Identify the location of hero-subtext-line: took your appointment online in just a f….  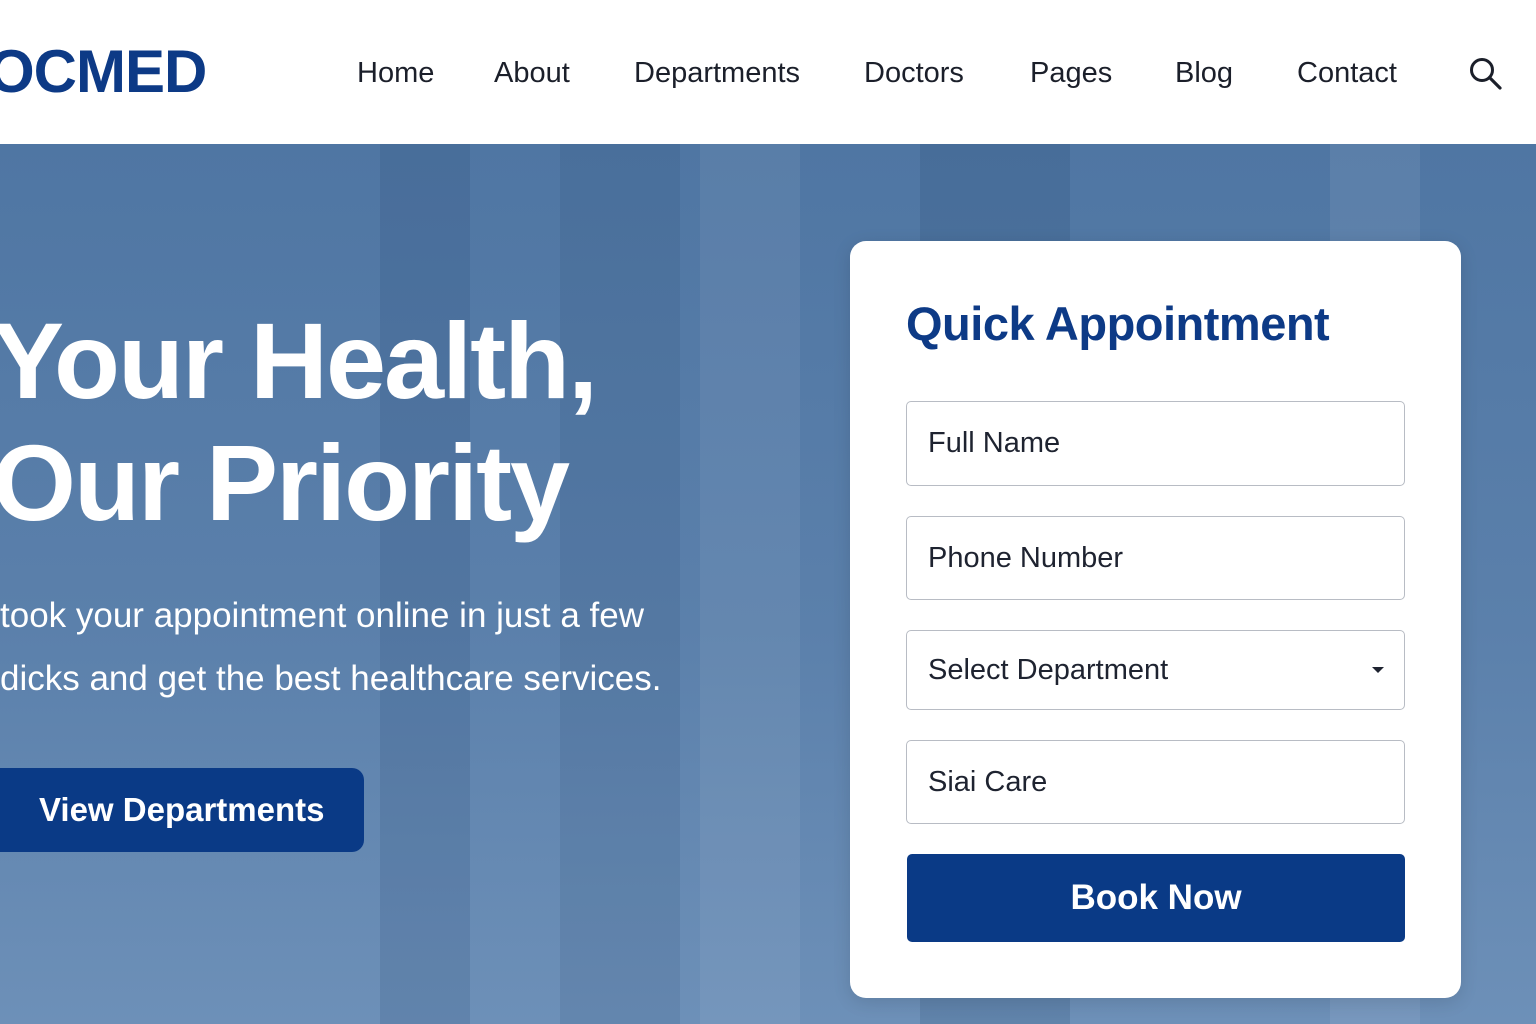
(322, 615).